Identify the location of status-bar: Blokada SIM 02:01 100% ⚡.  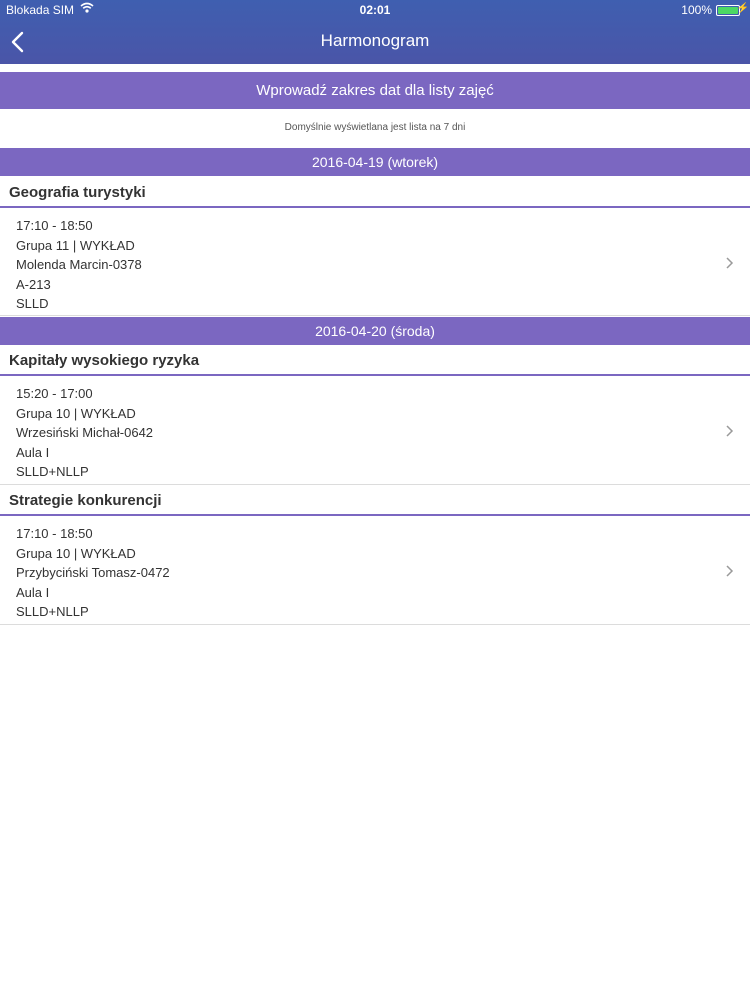
(375, 11).